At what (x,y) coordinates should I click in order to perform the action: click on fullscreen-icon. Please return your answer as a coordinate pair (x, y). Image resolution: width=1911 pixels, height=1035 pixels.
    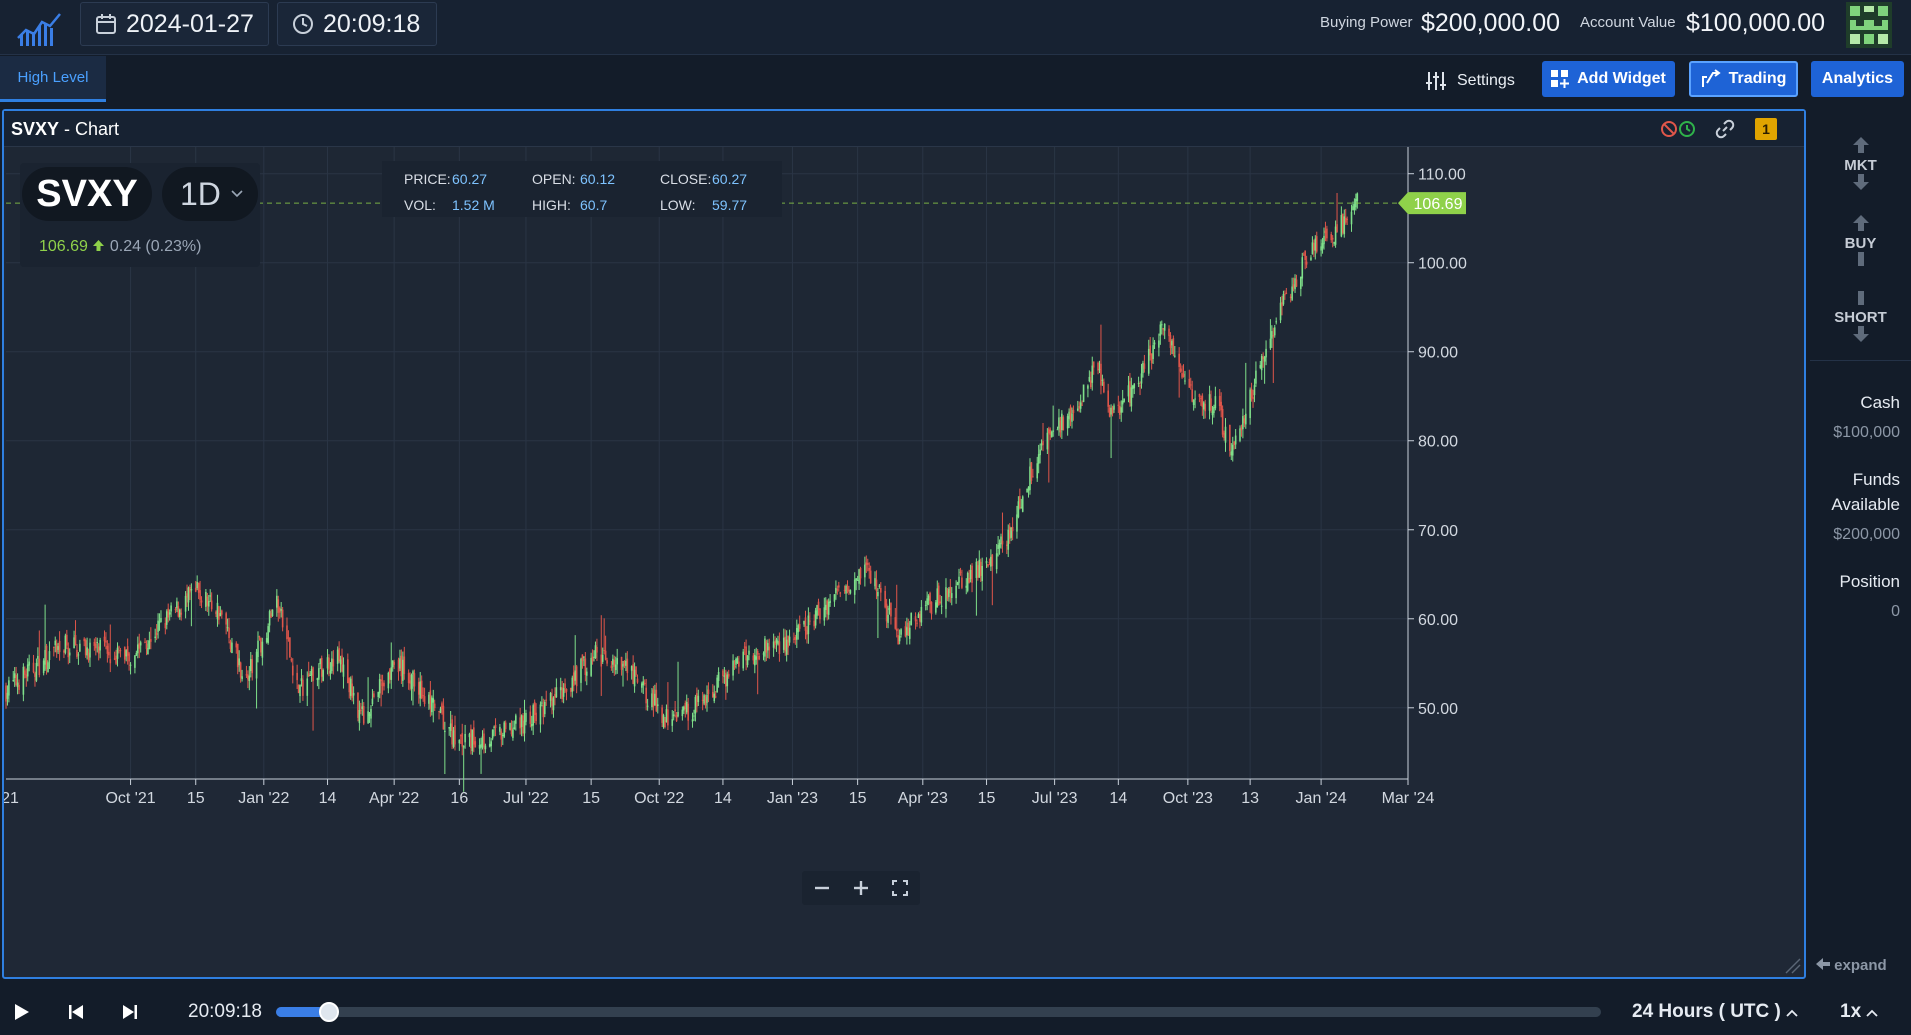
    Looking at the image, I should click on (900, 888).